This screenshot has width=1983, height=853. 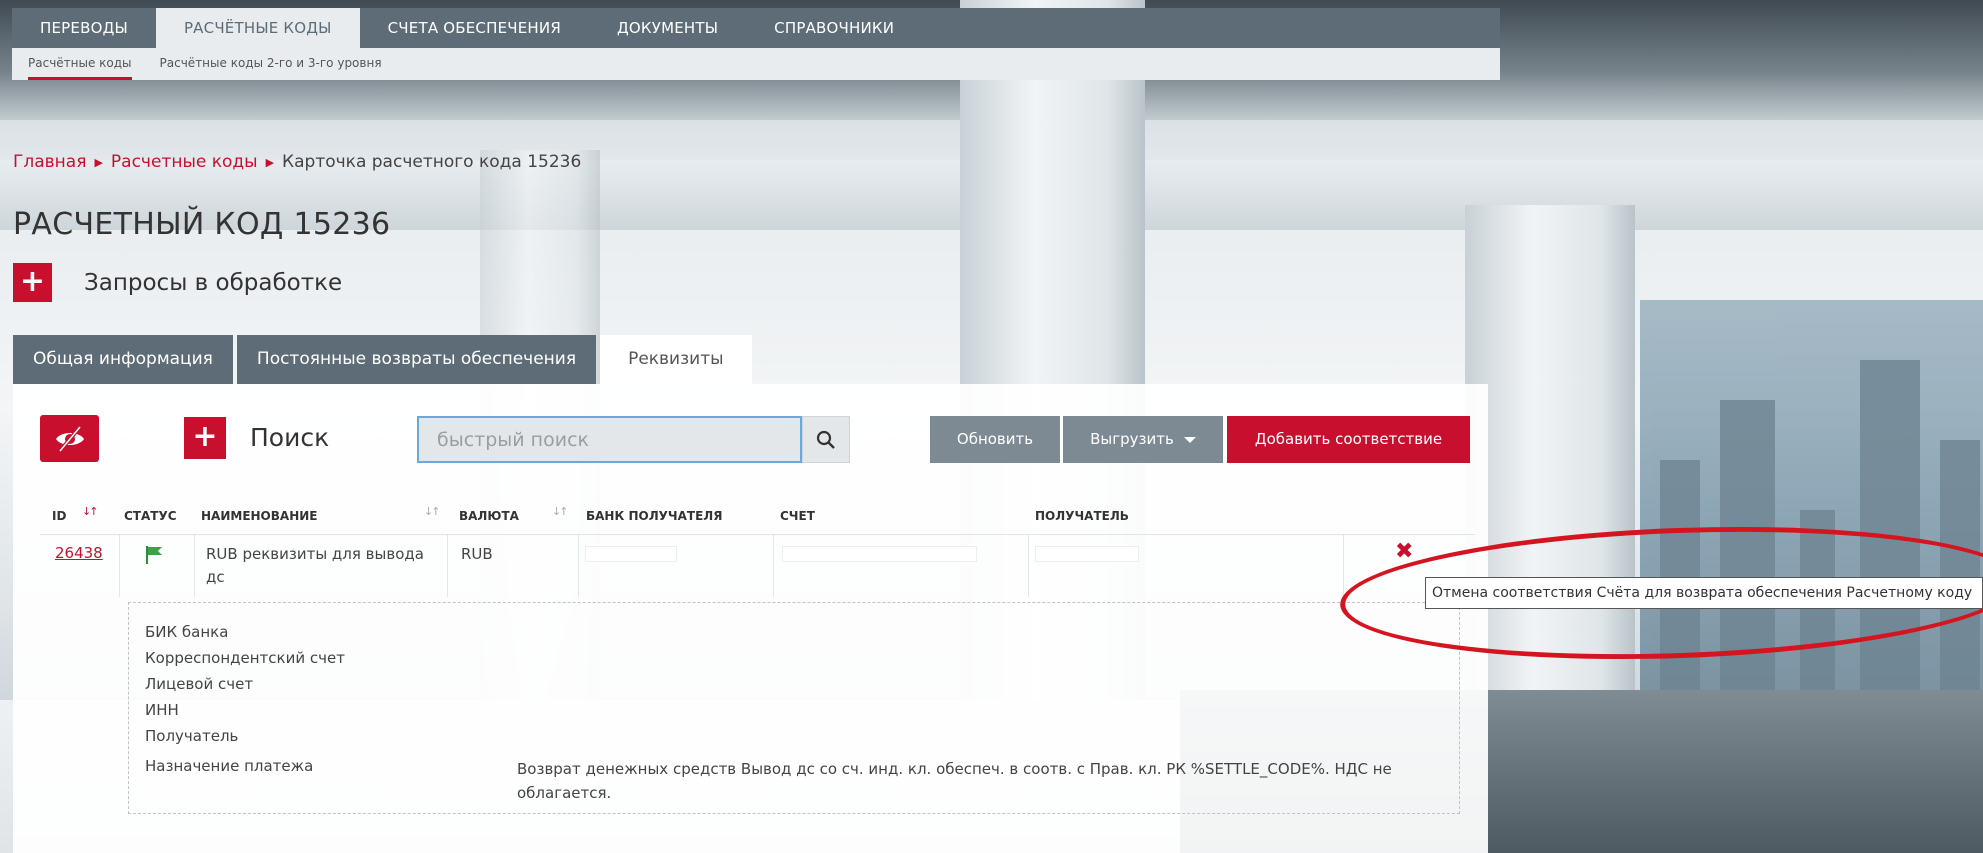 What do you see at coordinates (879, 554) in the screenshot?
I see `redacted-account` at bounding box center [879, 554].